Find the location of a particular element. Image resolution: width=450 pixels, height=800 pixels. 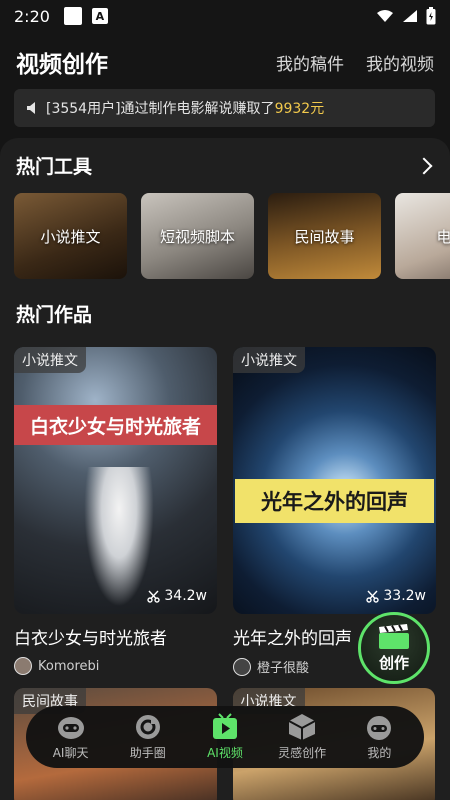

tool-label: 小说推文 is located at coordinates (70, 236).